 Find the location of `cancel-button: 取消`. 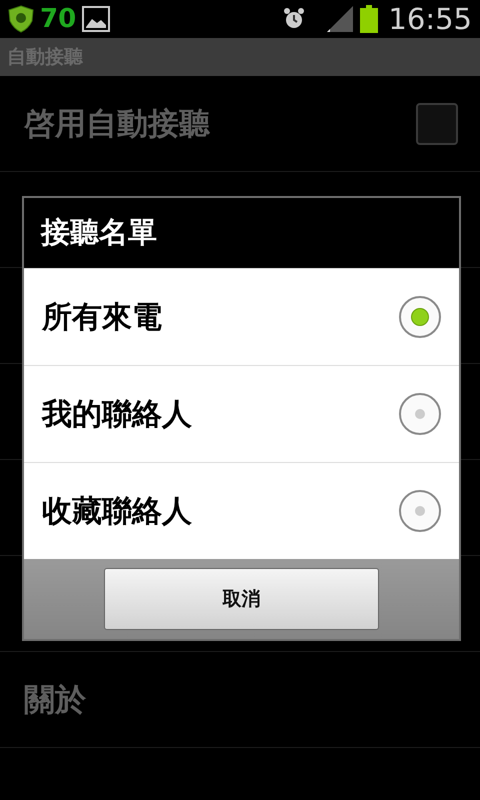

cancel-button: 取消 is located at coordinates (241, 599).